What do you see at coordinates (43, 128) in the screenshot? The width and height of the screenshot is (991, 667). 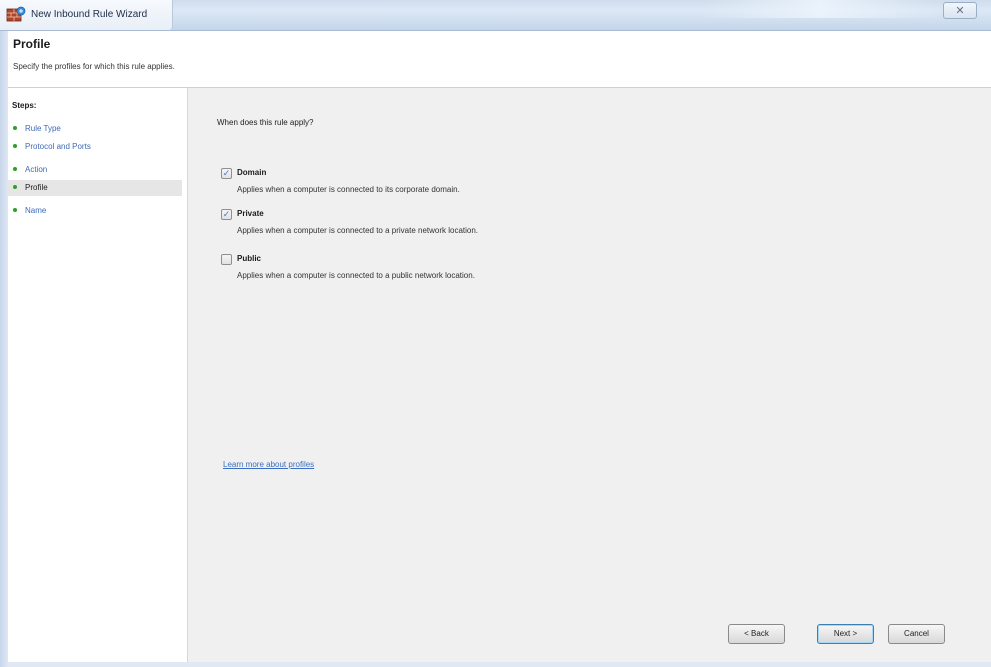 I see `step-label: Rule Type` at bounding box center [43, 128].